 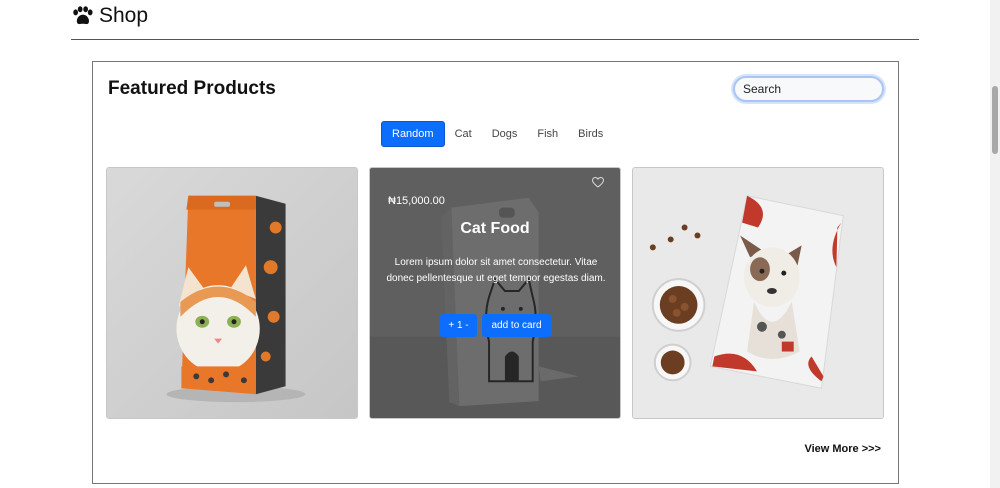 I want to click on cat-food-bag-image, so click(x=232, y=293).